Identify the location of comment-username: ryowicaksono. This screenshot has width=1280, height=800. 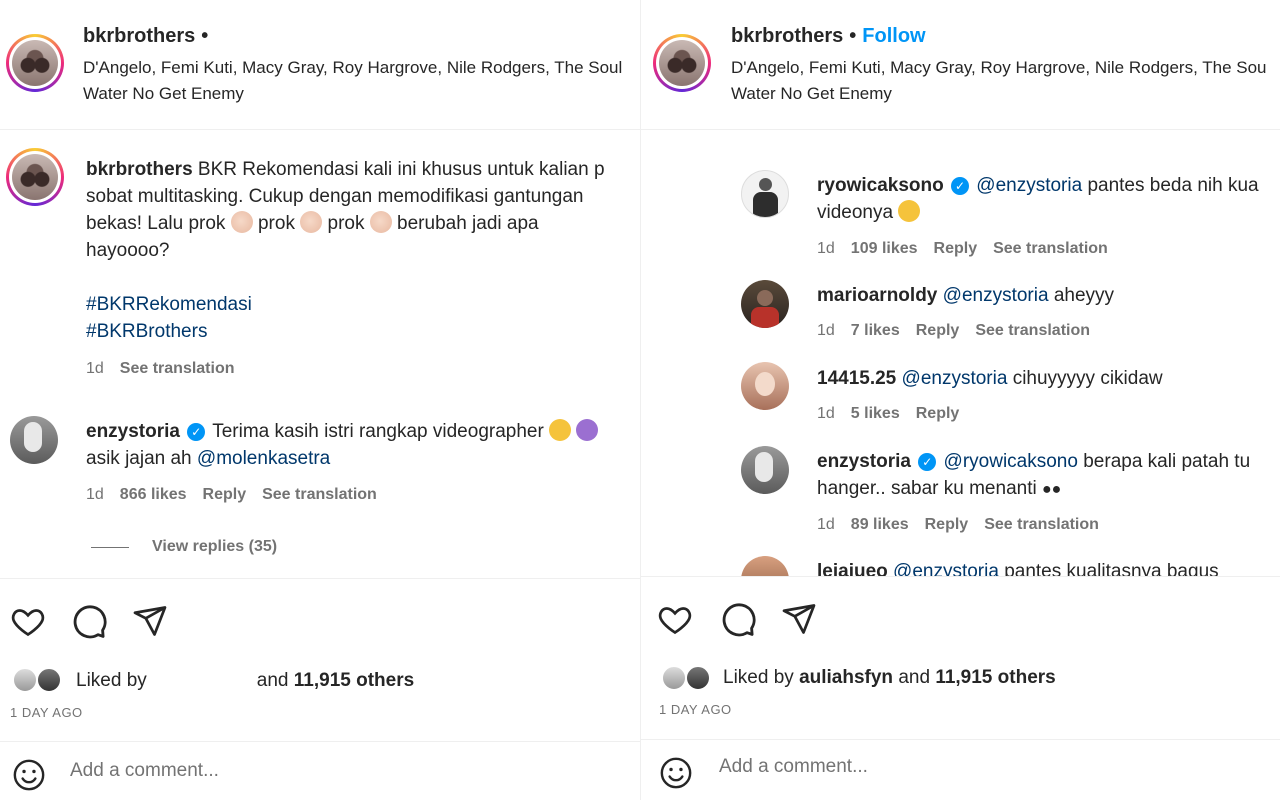
(880, 185).